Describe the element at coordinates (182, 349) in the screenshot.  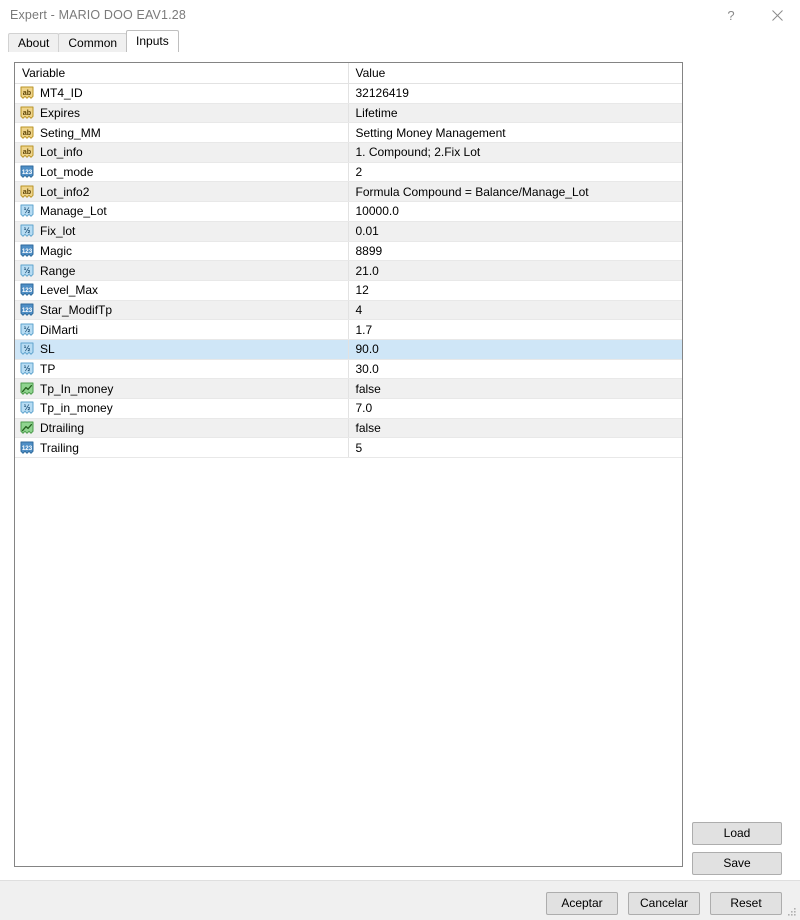
I see `variable-cell: ½ SL` at that location.